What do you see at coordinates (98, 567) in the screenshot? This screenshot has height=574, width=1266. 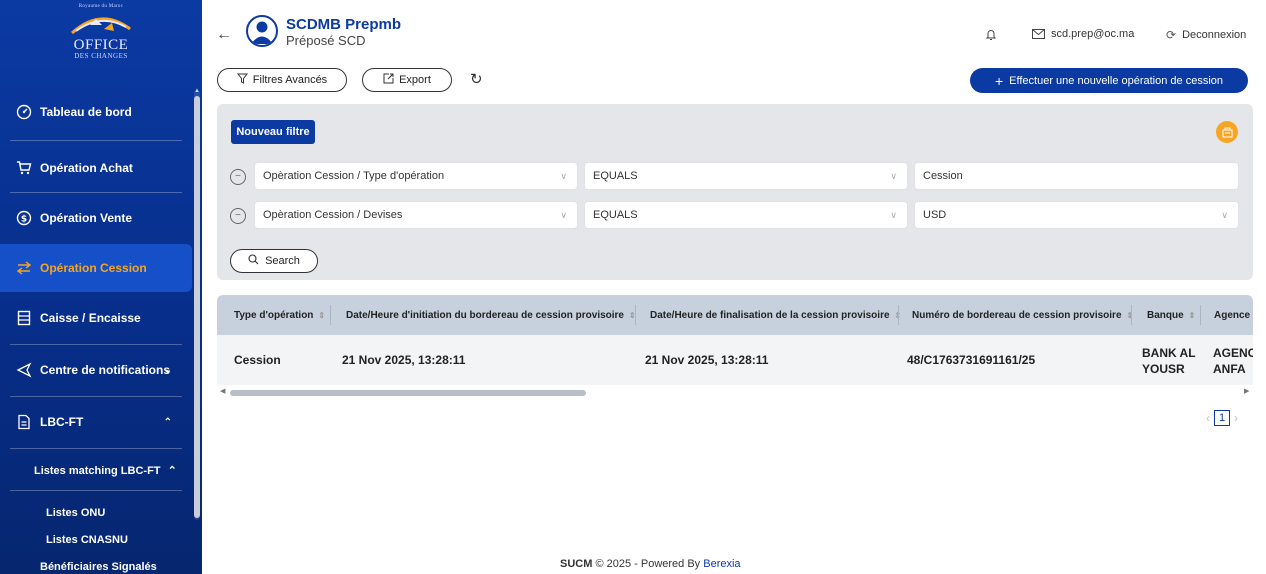 I see `sidebar-sub-item-beneficiaires-signales: Bénéficiaires Signalés` at bounding box center [98, 567].